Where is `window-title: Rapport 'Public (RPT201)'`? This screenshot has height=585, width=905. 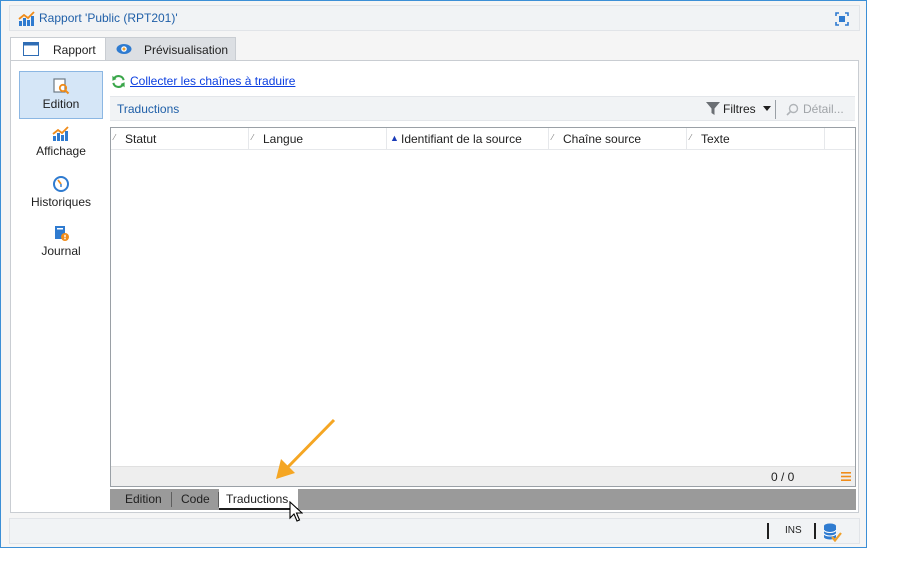
window-title: Rapport 'Public (RPT201)' is located at coordinates (108, 18).